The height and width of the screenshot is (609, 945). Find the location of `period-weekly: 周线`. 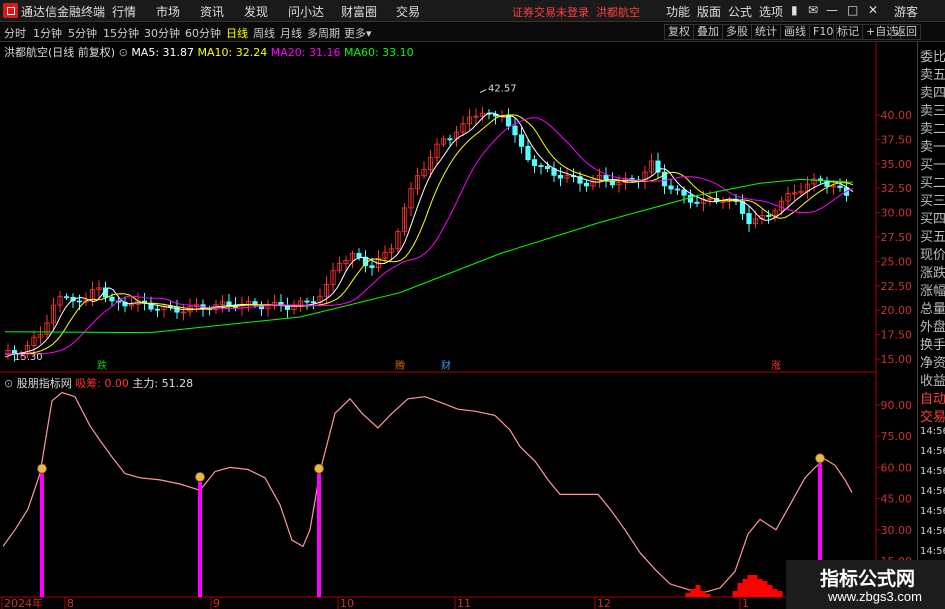

period-weekly: 周线 is located at coordinates (264, 33).